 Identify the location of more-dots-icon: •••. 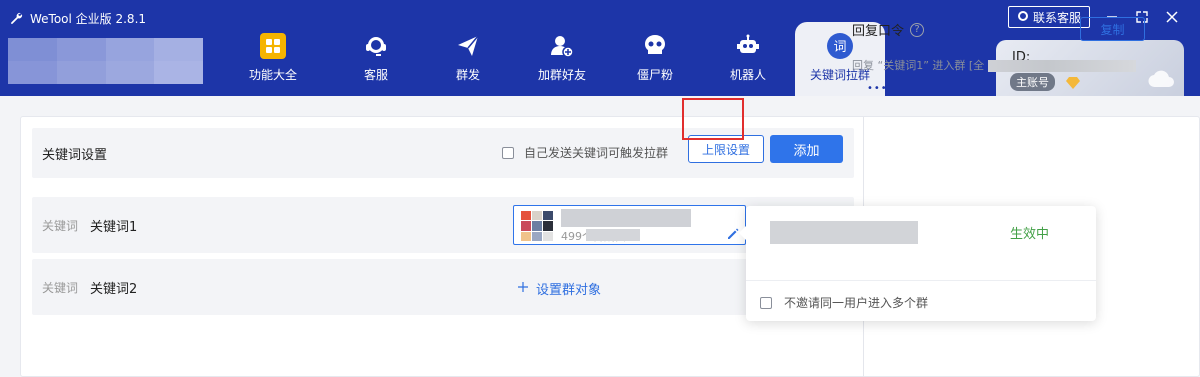
(877, 88).